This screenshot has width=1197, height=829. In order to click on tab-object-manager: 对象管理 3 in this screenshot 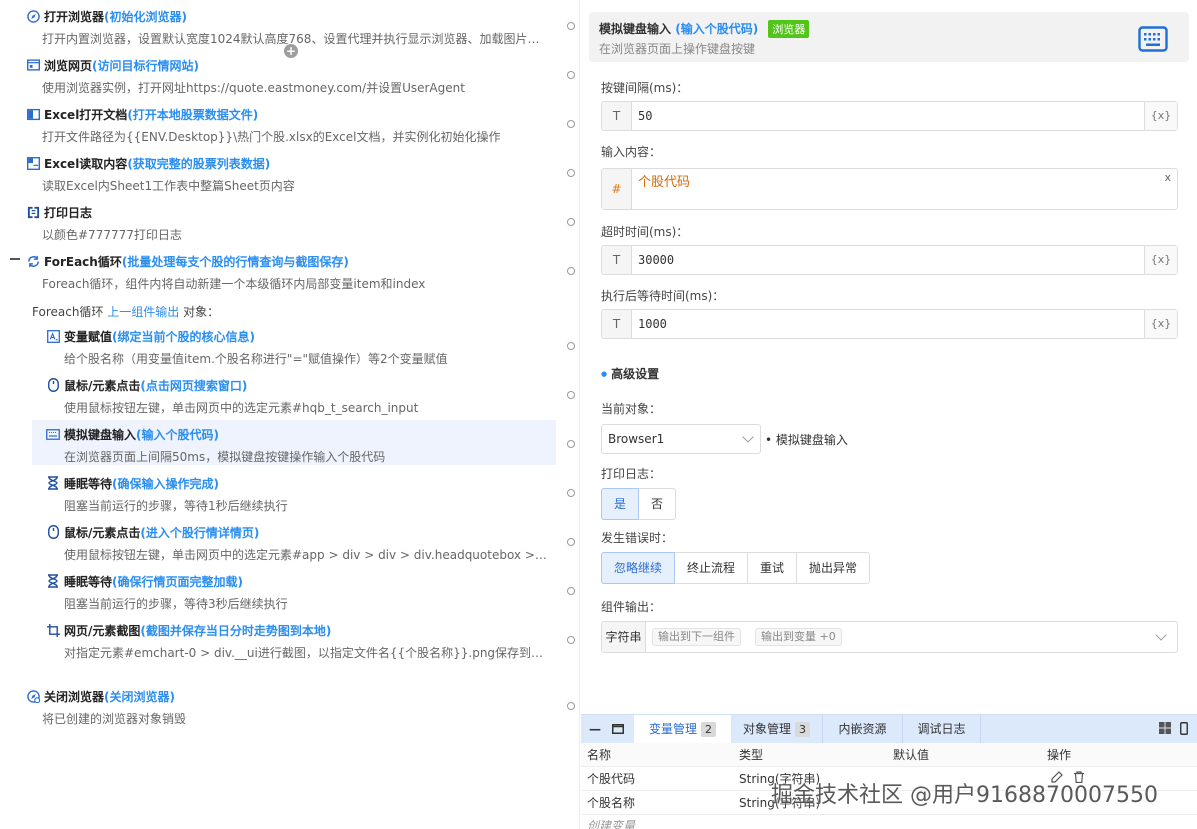, I will do `click(777, 729)`.